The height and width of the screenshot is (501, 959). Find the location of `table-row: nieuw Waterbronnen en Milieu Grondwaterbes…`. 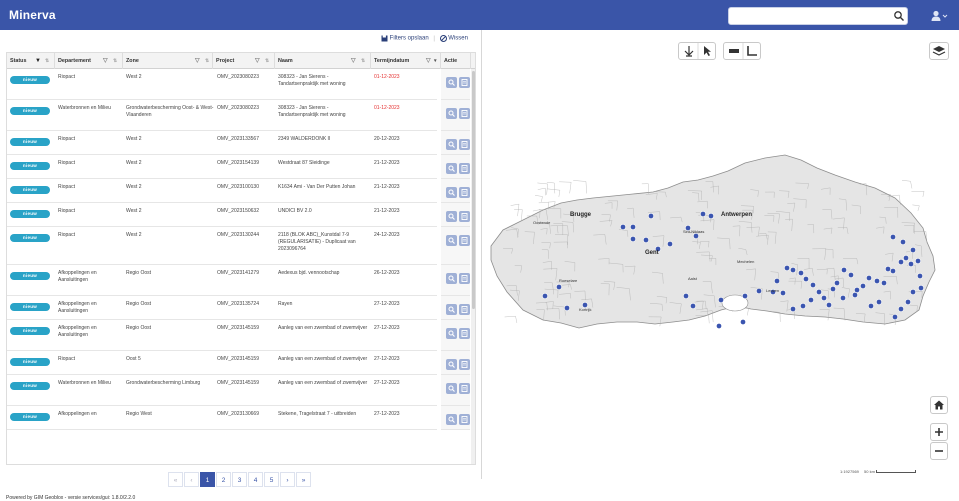

table-row: nieuw Waterbronnen en Milieu Grondwaterbes… is located at coordinates (222, 115).